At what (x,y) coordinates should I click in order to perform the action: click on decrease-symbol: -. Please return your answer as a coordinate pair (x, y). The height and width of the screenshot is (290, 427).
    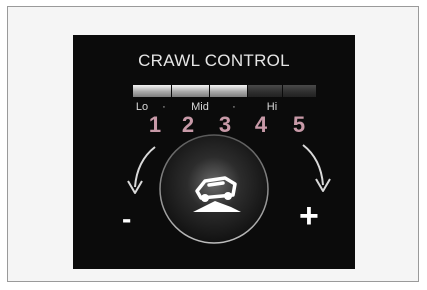
    Looking at the image, I should click on (127, 218).